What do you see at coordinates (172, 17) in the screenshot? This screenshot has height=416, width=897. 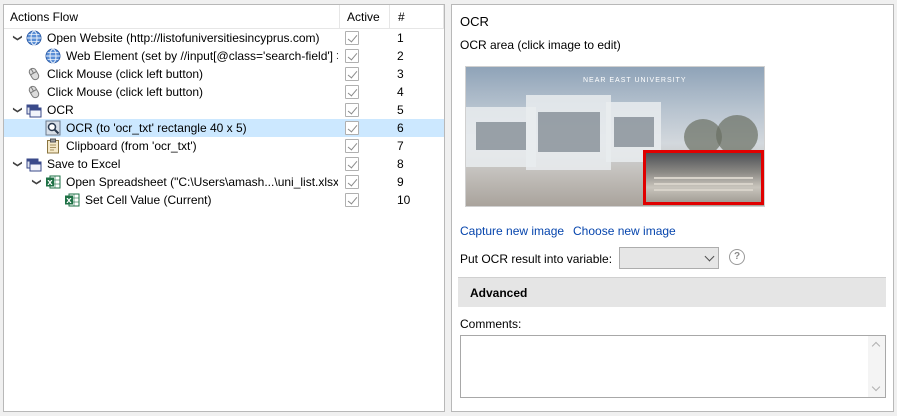 I see `column-header-actions: Actions Flow` at bounding box center [172, 17].